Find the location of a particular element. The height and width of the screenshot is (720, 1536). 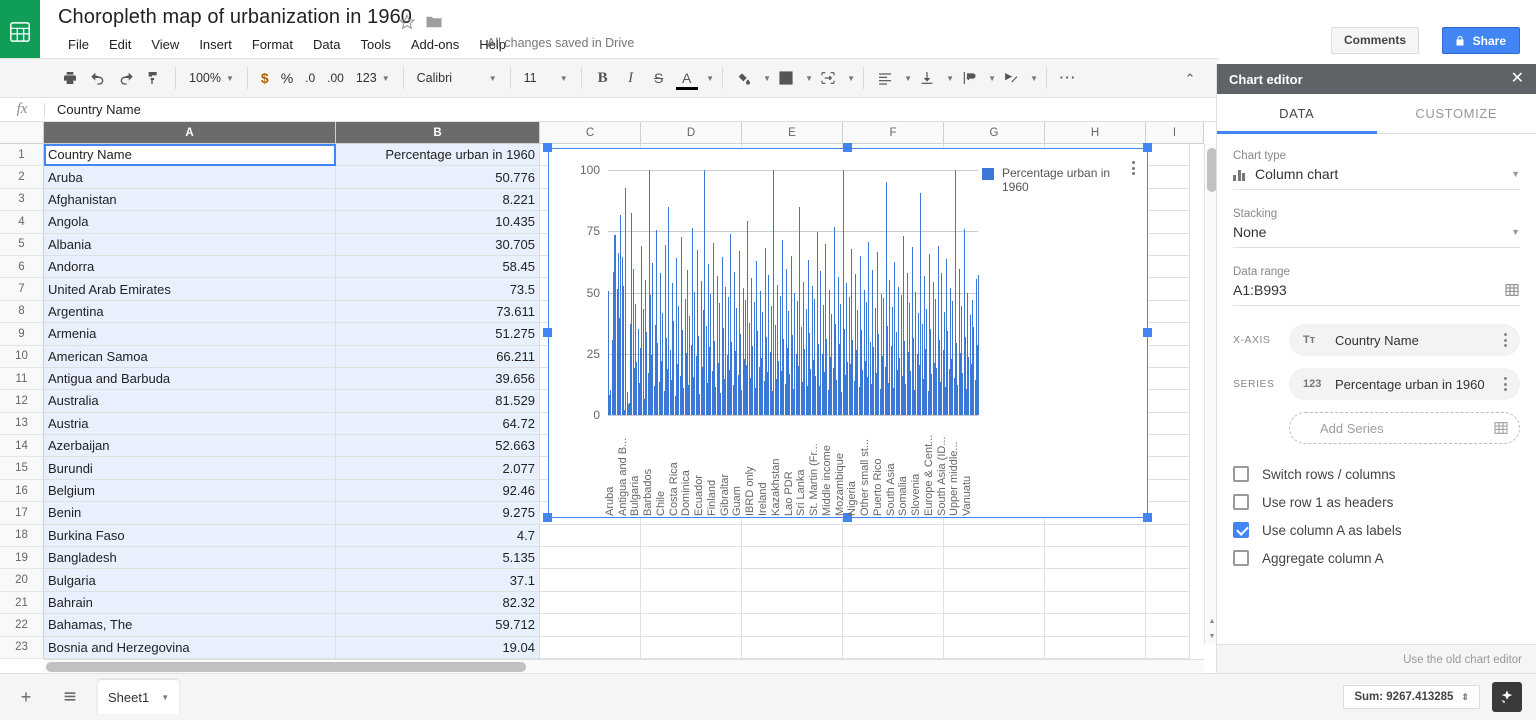

row-header: 13 is located at coordinates (22, 424).